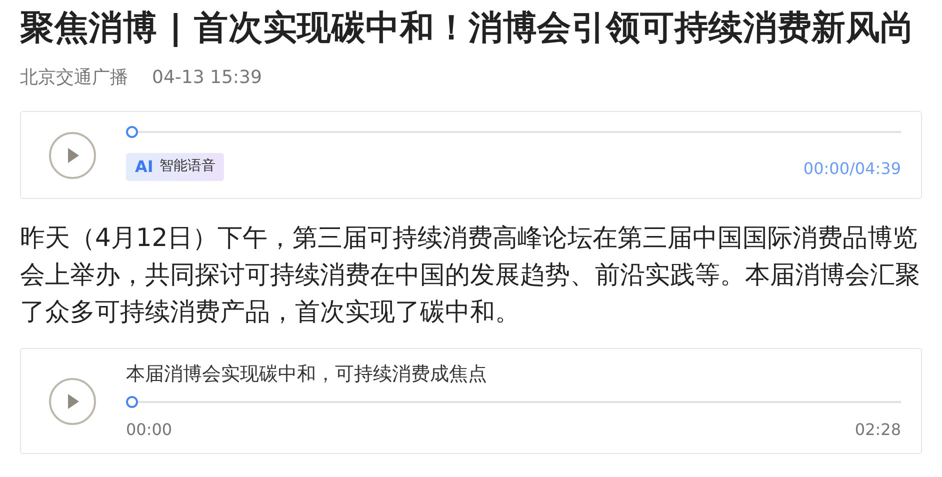 The image size is (942, 477). I want to click on duration-time: 02:28, so click(877, 430).